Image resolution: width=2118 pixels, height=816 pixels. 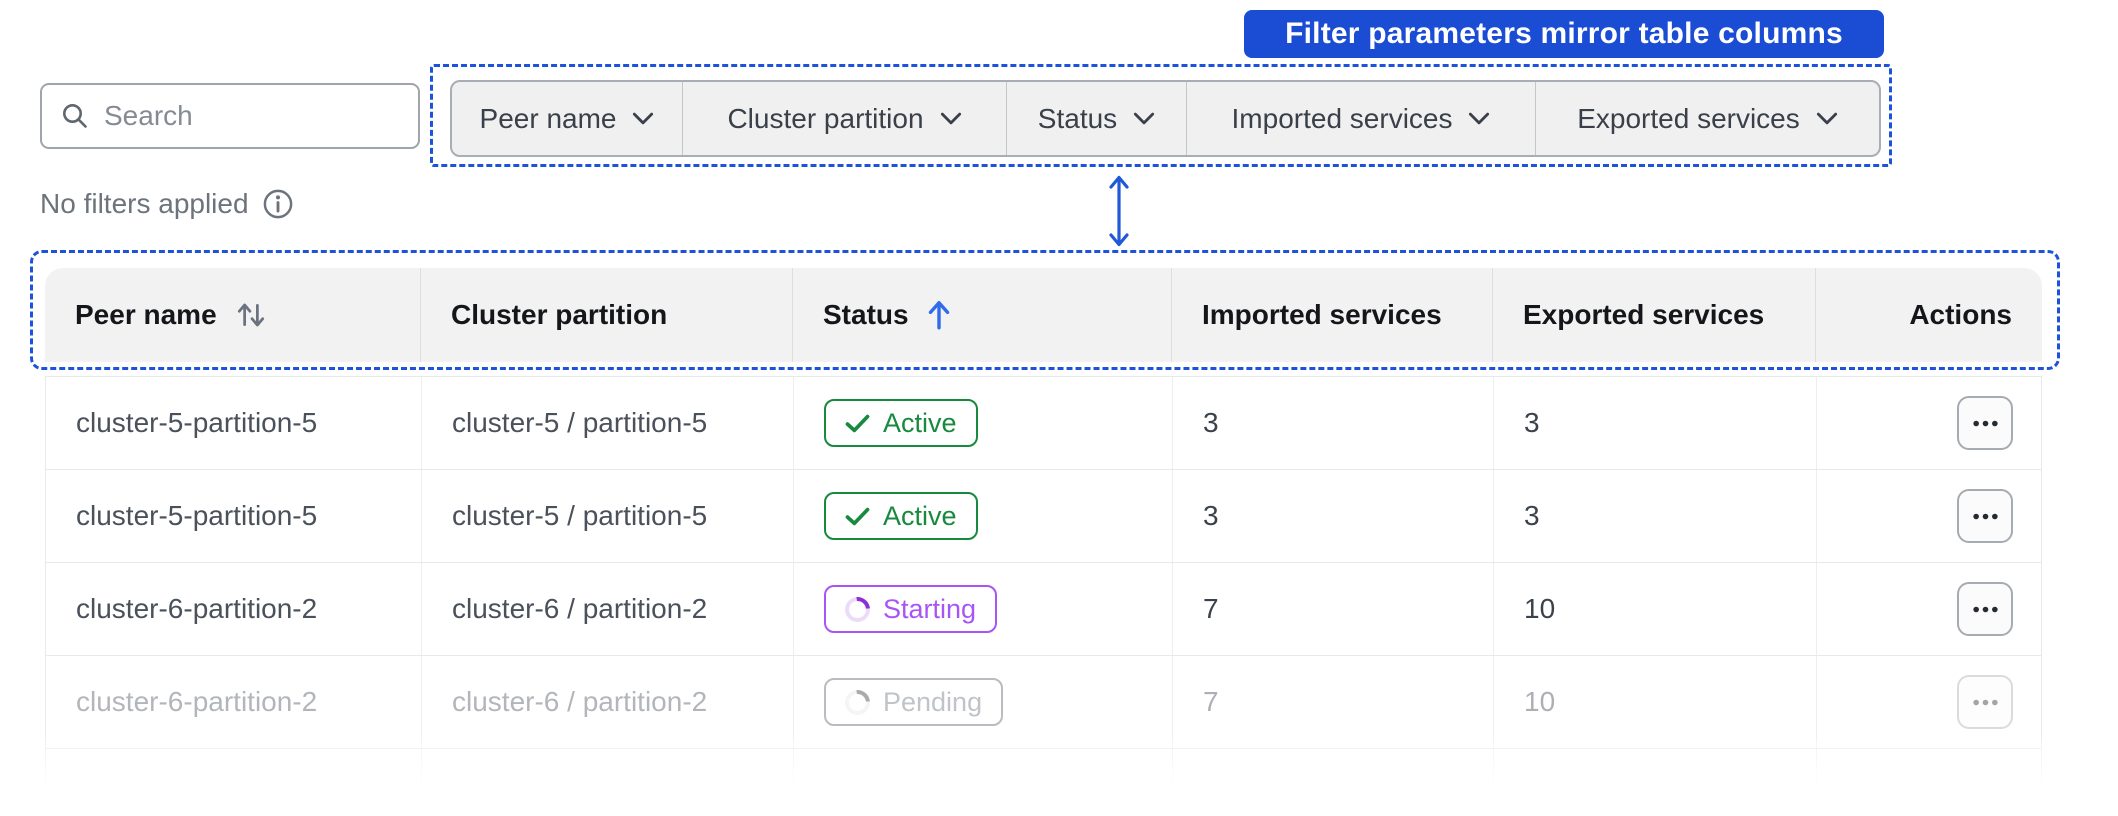 What do you see at coordinates (144, 203) in the screenshot?
I see `filters-note-text: No filters applied` at bounding box center [144, 203].